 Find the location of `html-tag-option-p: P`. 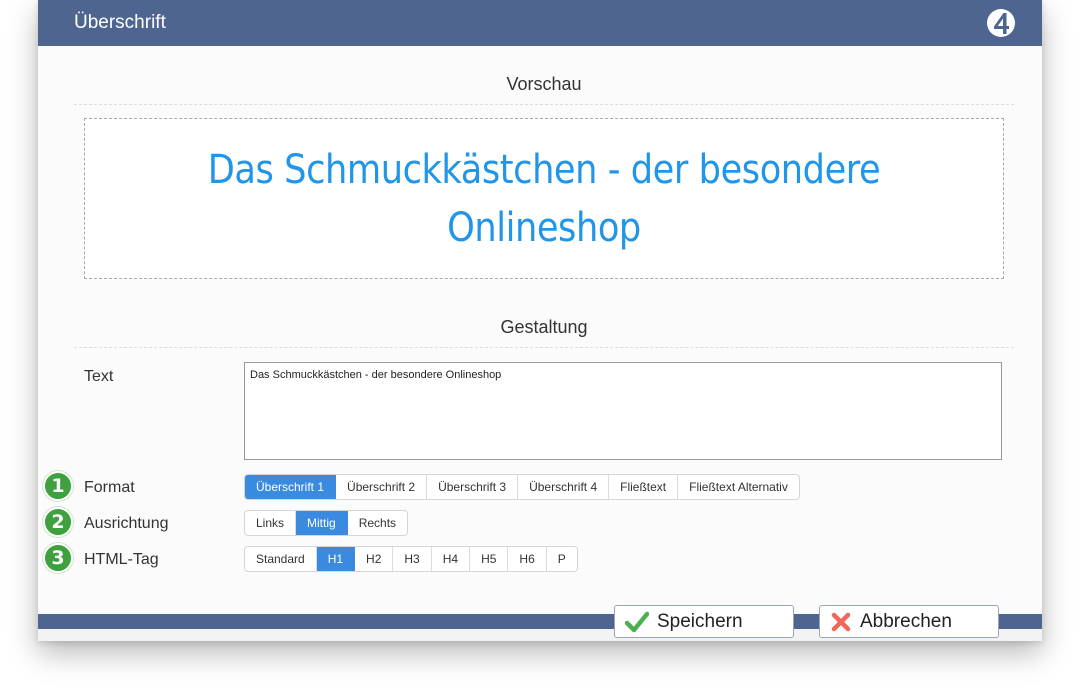

html-tag-option-p: P is located at coordinates (562, 559).